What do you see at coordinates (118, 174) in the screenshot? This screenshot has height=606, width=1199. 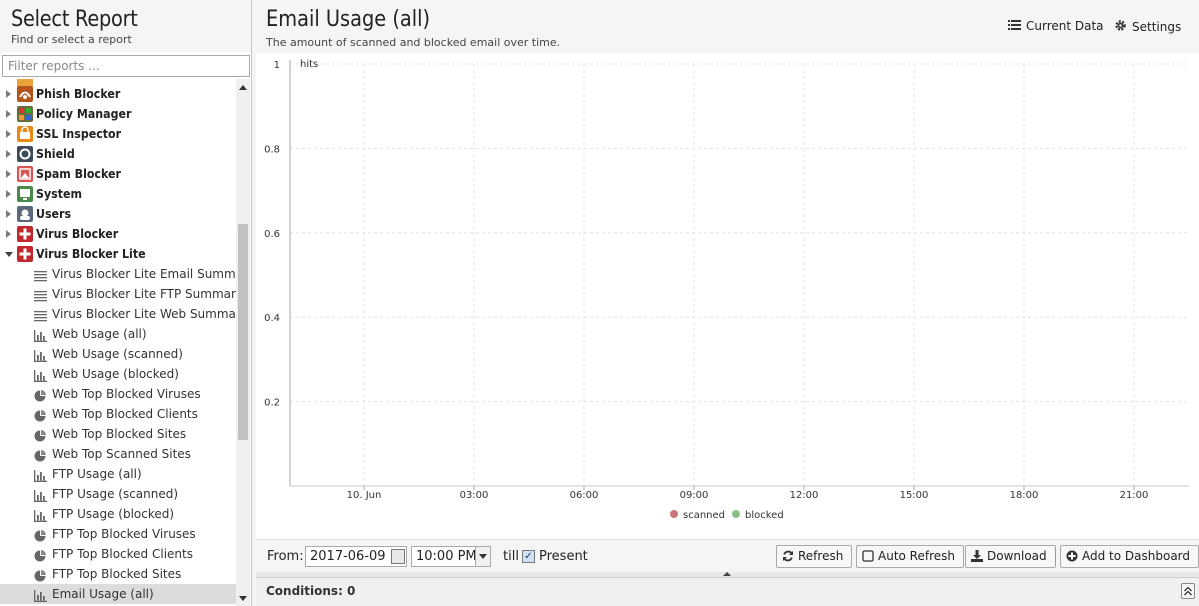 I see `tree-category-spam-blocker: Spam Blocker` at bounding box center [118, 174].